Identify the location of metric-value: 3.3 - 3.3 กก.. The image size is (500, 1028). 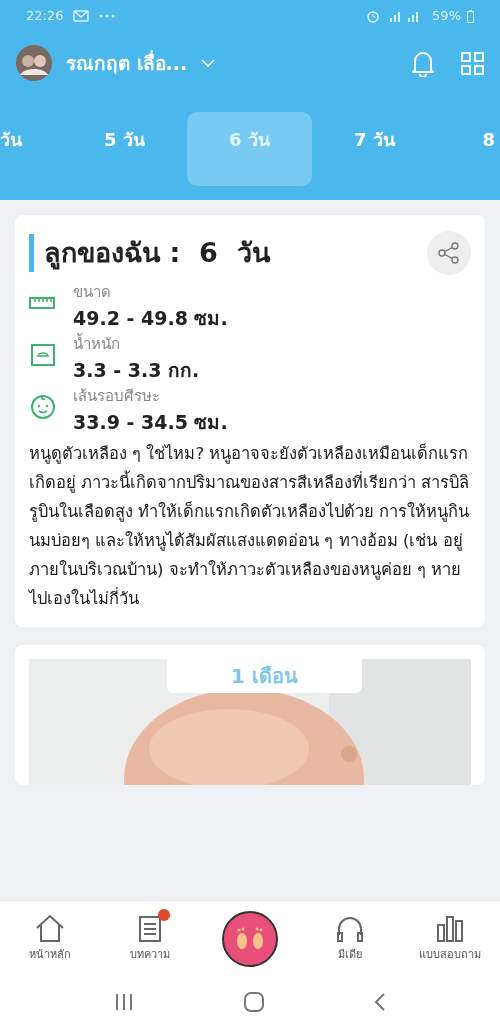
(136, 370).